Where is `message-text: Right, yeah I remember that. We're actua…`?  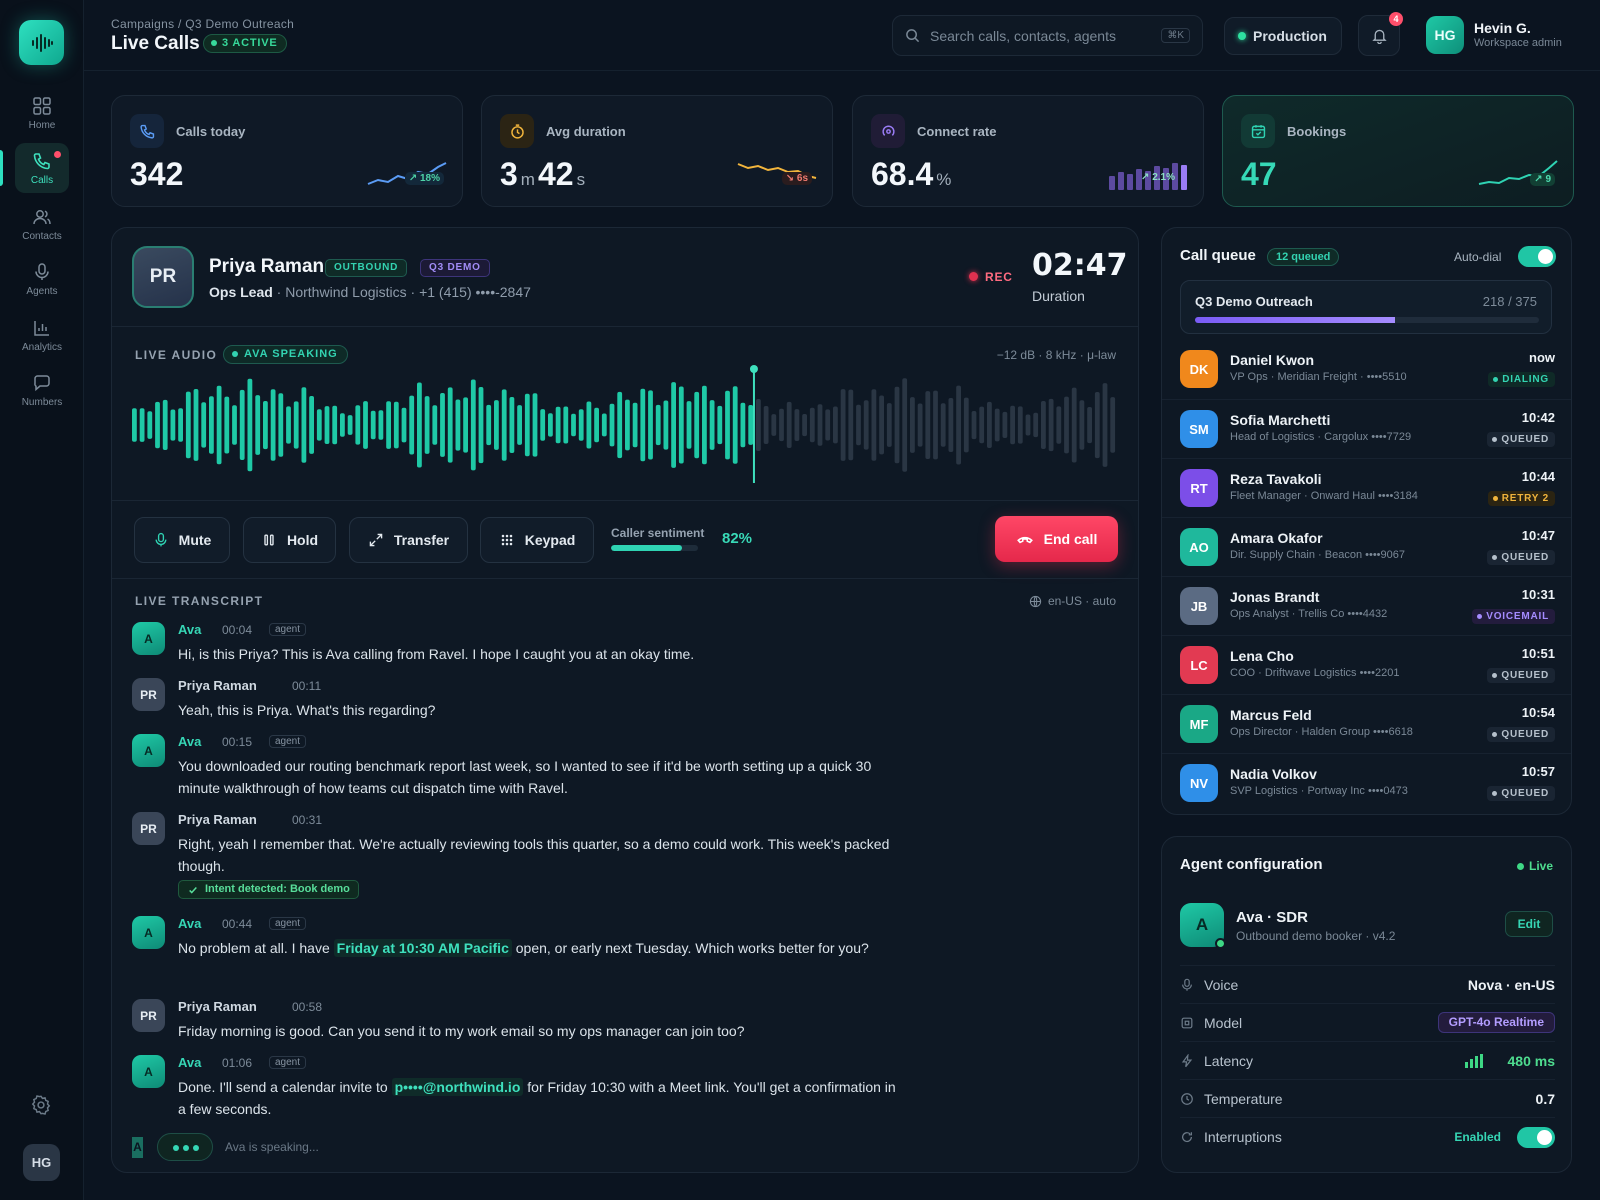
message-text: Right, yeah I remember that. We're actua… is located at coordinates (534, 855).